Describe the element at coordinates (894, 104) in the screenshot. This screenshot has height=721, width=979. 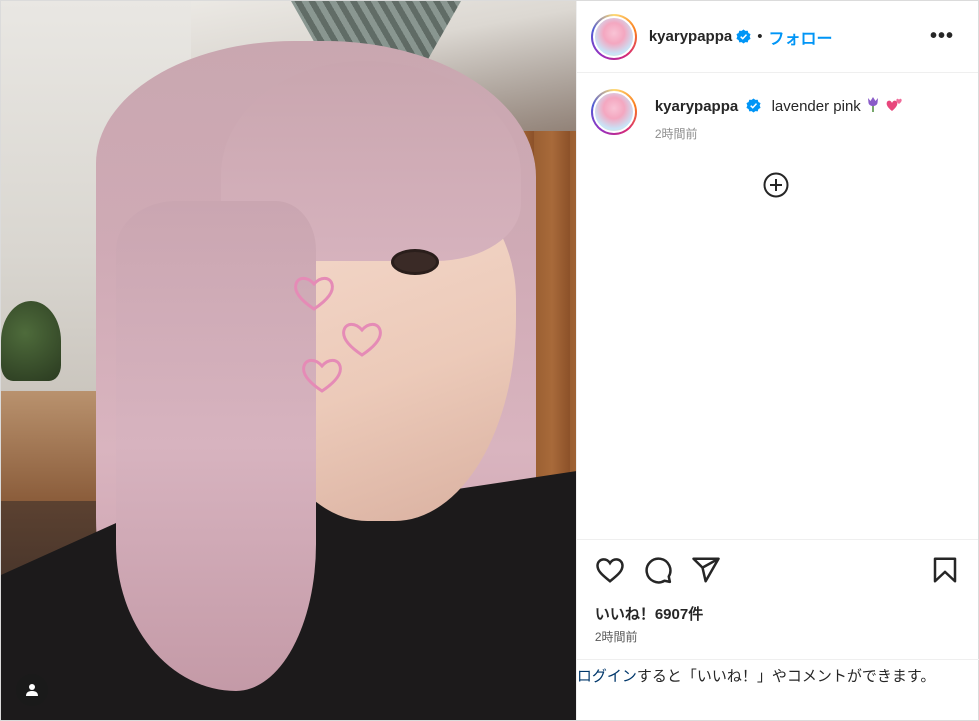
I see `two-hearts-emoji` at that location.